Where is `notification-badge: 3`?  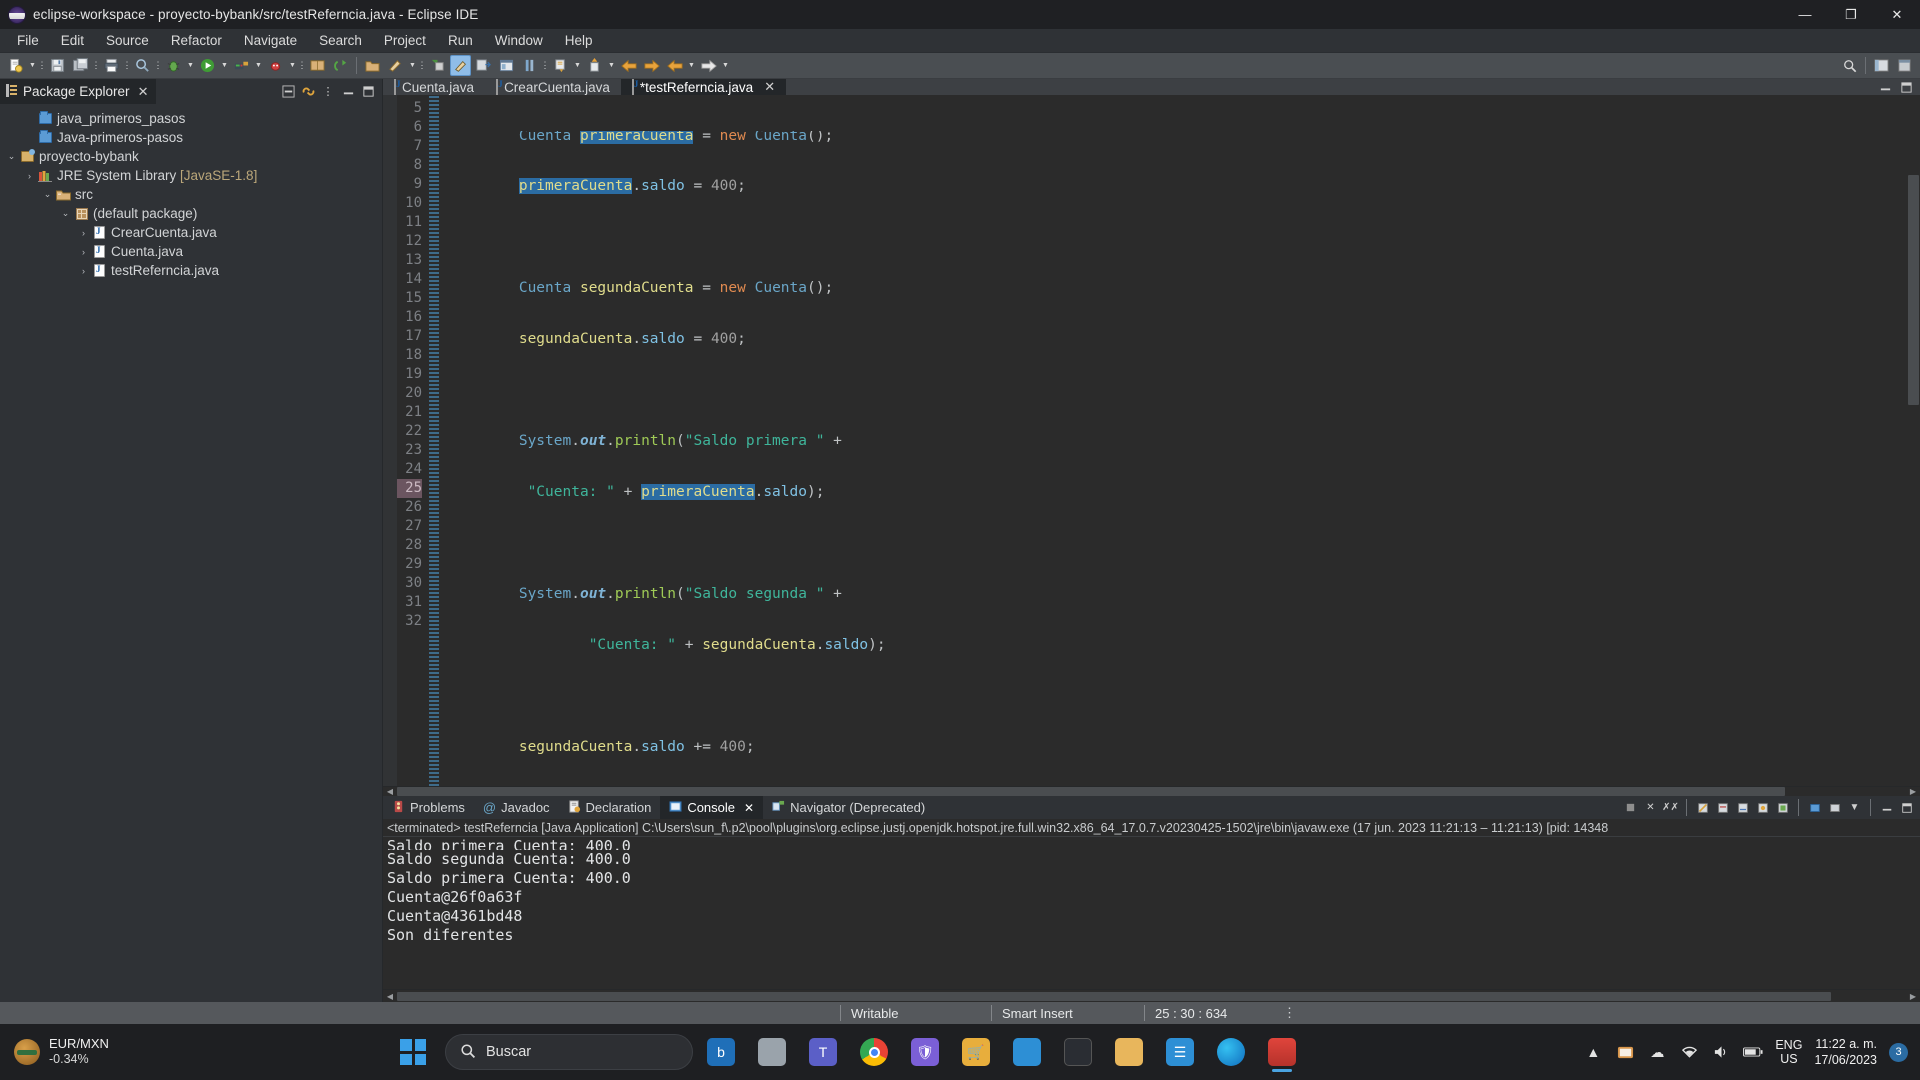
notification-badge: 3 is located at coordinates (1898, 1052).